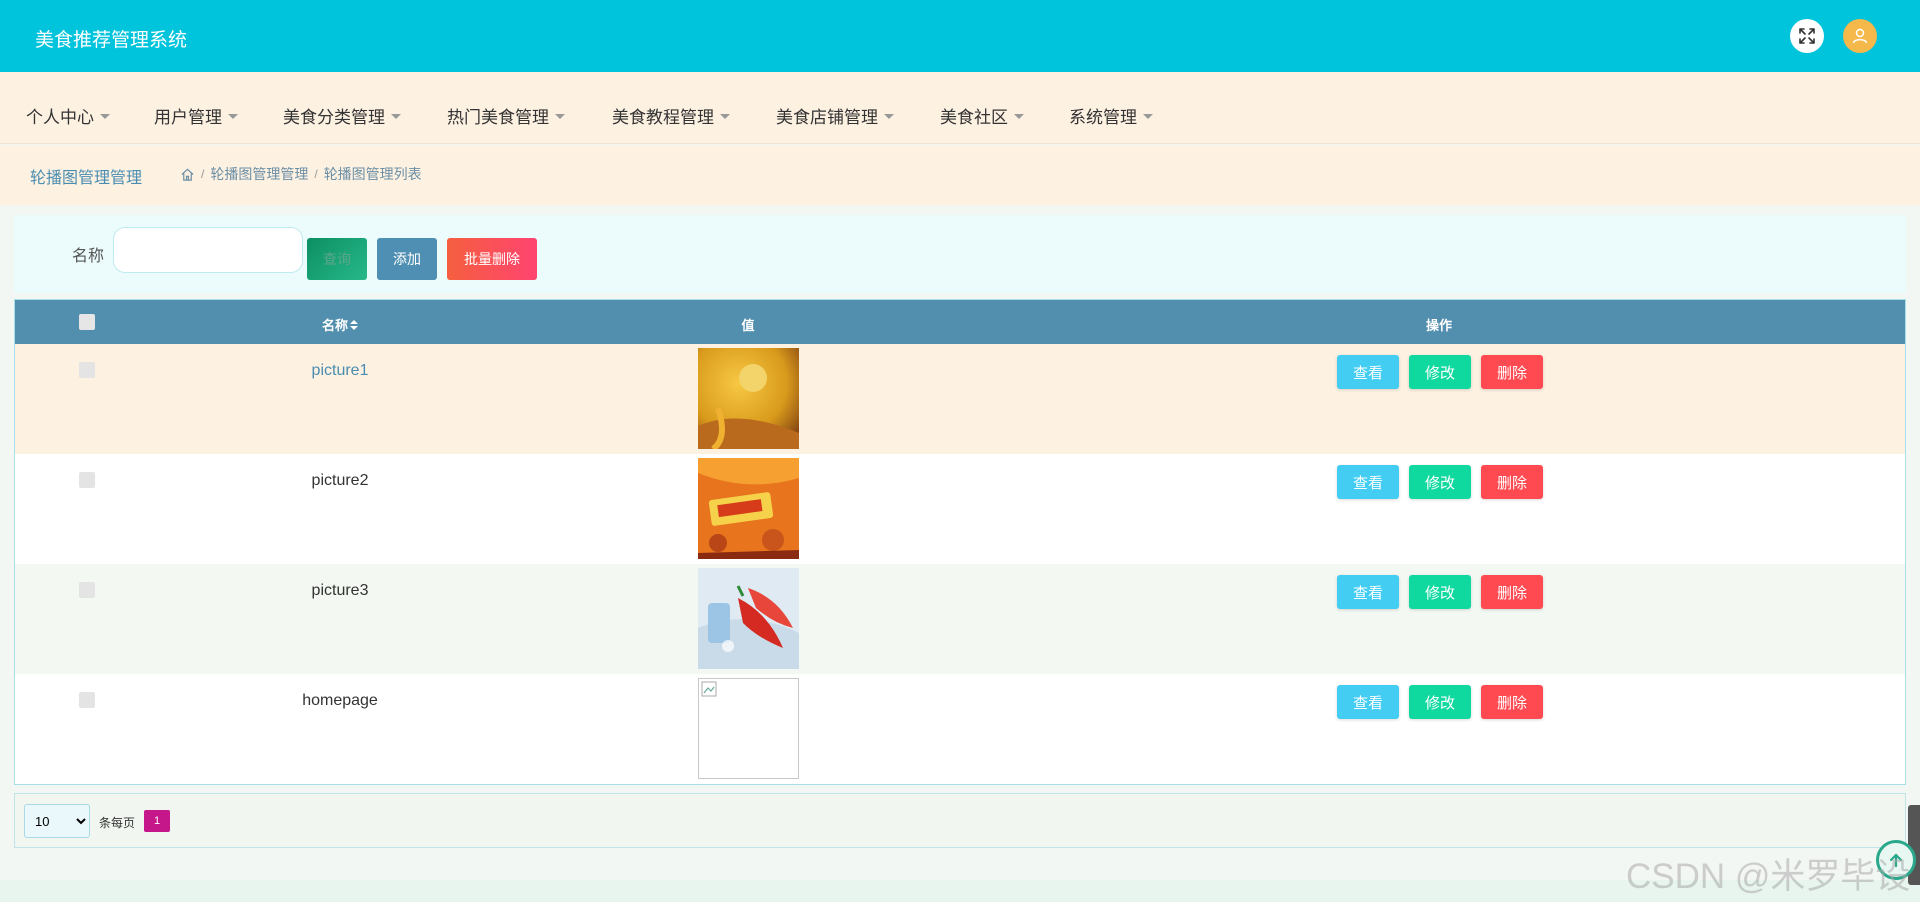 This screenshot has height=902, width=1920. Describe the element at coordinates (960, 820) in the screenshot. I see `pagination: 10 条每页 1` at that location.